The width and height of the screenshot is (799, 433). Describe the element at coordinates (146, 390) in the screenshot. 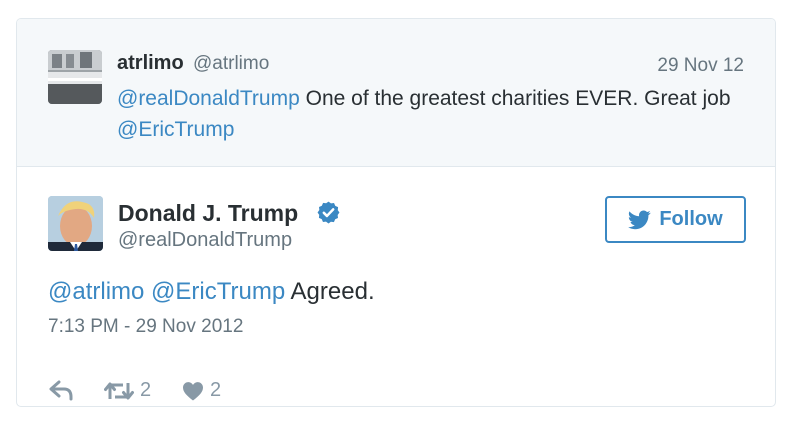

I see `retweet-count: 2` at that location.